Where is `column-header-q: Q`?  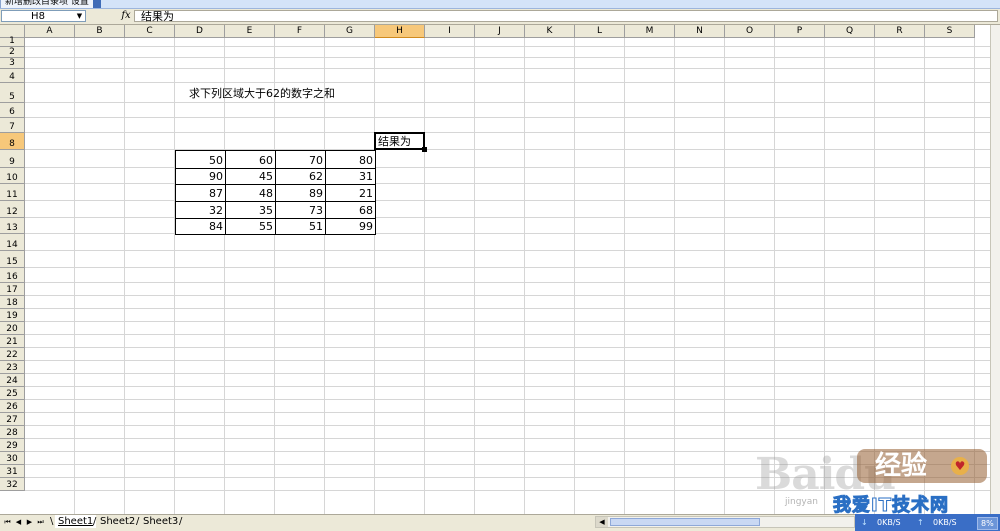
column-header-q: Q is located at coordinates (850, 31).